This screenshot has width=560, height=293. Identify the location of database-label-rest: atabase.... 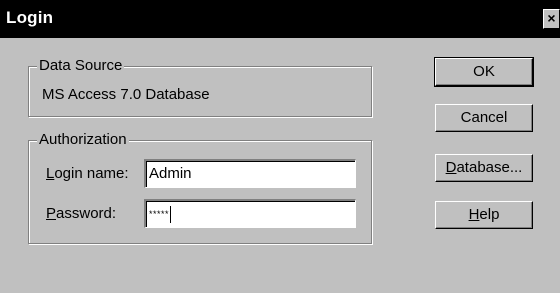
(489, 167).